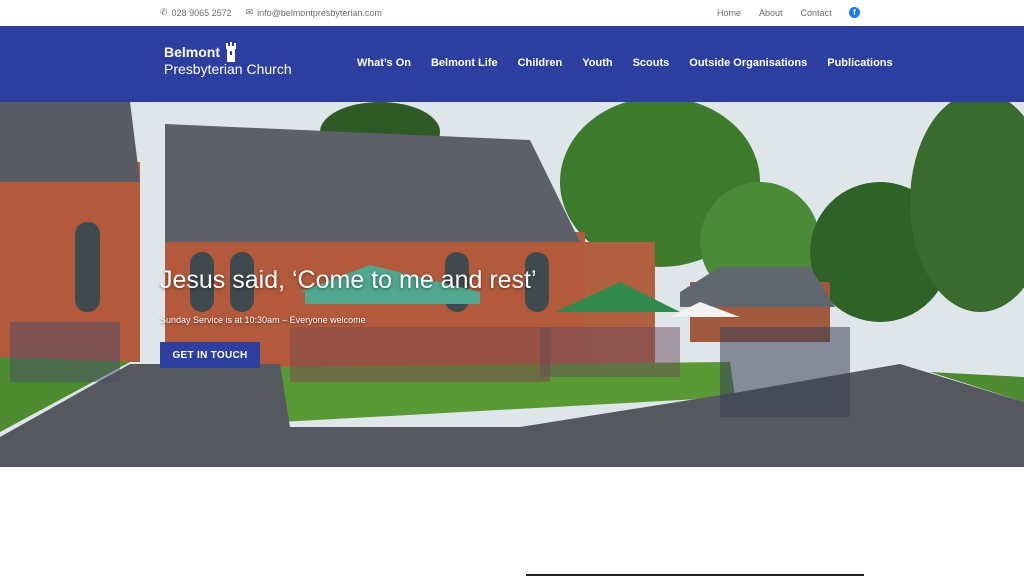 The height and width of the screenshot is (576, 1024). What do you see at coordinates (348, 280) in the screenshot?
I see `hero-title: Jesus said, ‘Come to me and rest’` at bounding box center [348, 280].